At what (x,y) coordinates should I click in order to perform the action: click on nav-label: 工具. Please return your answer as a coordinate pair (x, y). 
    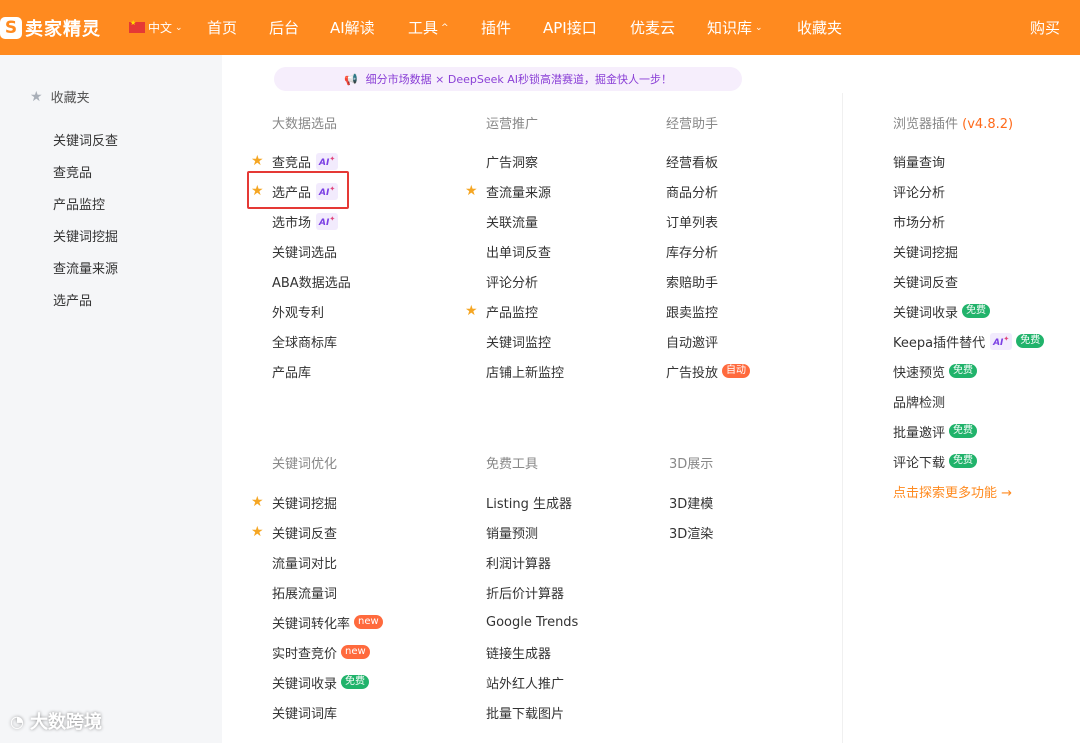
    Looking at the image, I should click on (423, 28).